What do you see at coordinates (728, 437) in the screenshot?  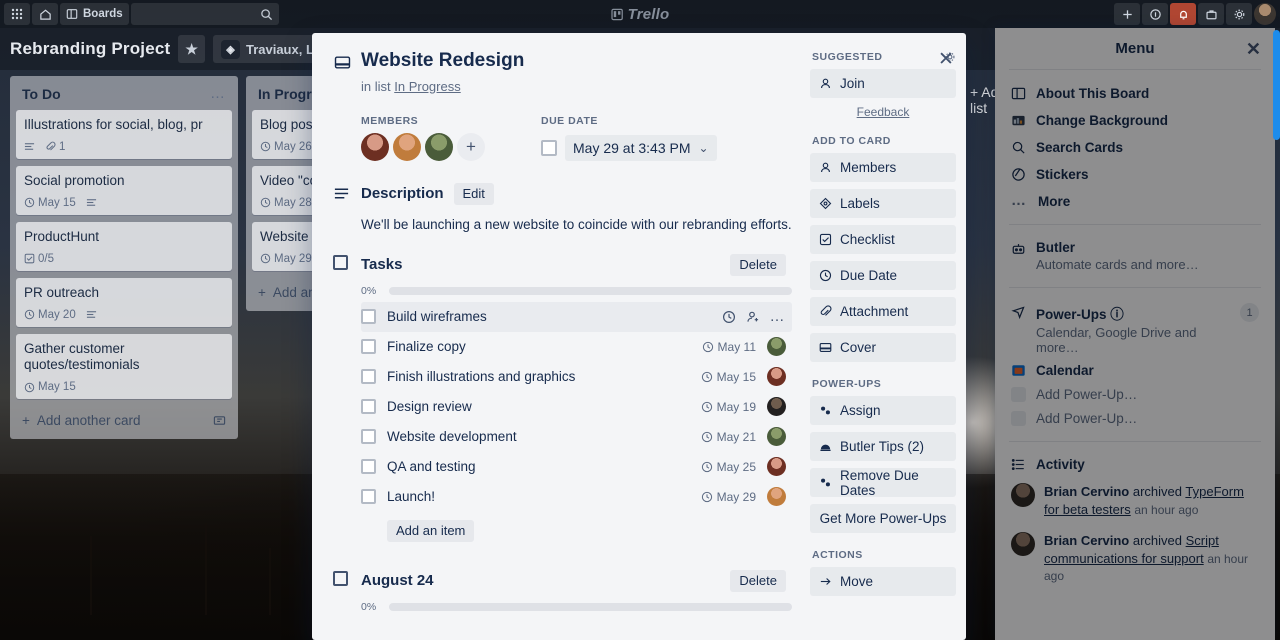 I see `checklist-item-due: May 21` at bounding box center [728, 437].